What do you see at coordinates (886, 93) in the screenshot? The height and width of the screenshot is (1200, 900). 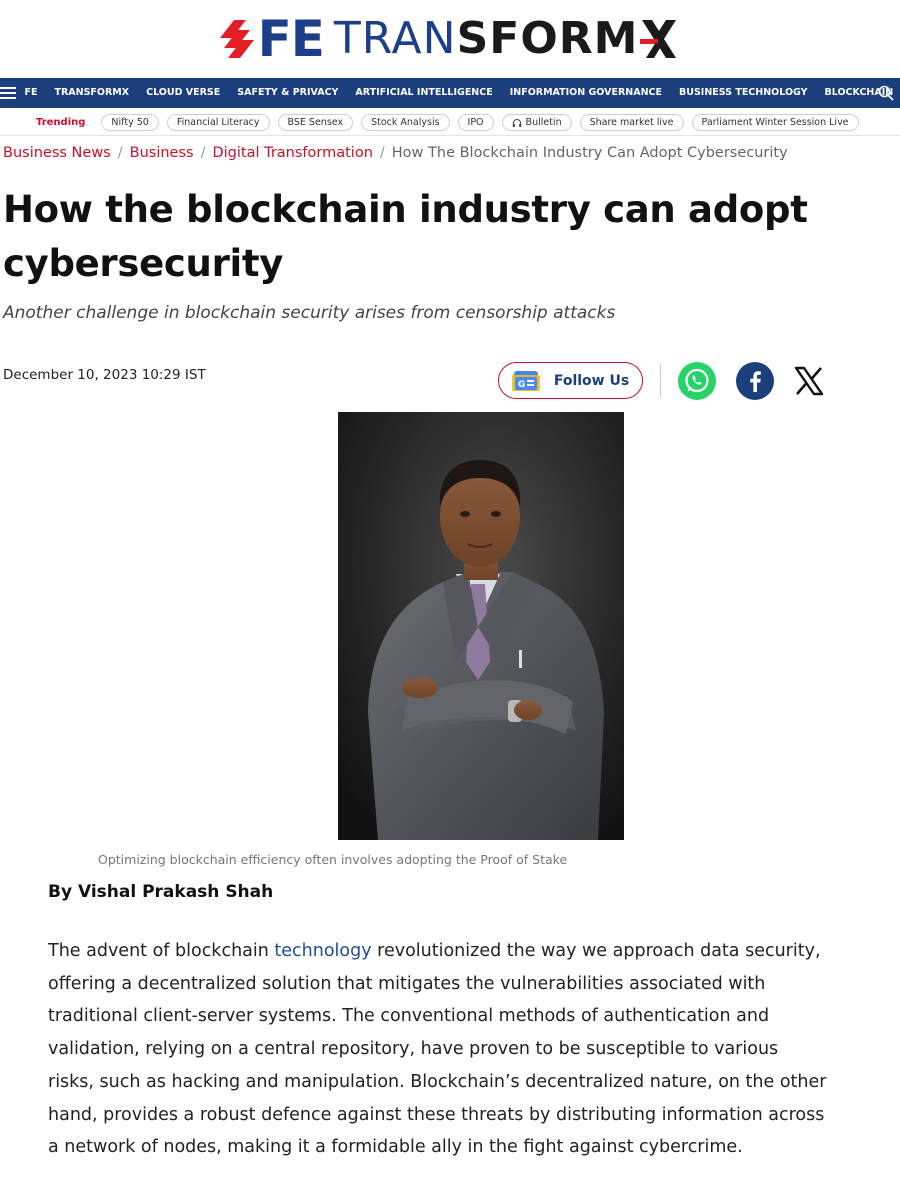 I see `search-icon` at bounding box center [886, 93].